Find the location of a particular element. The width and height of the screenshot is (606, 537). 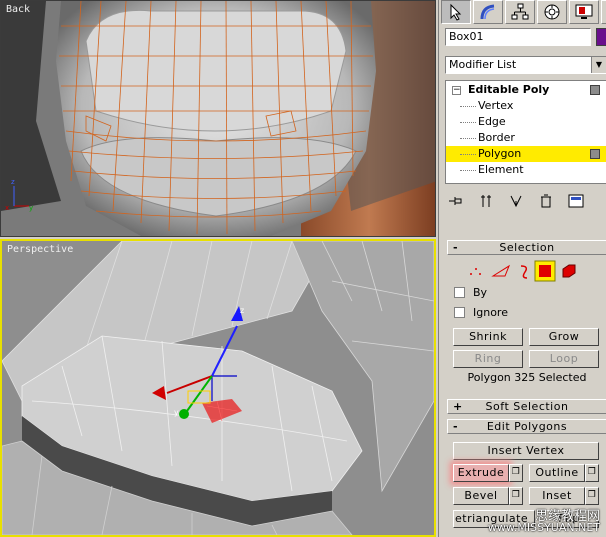

modifier-list-value: Modifier List is located at coordinates (483, 64).